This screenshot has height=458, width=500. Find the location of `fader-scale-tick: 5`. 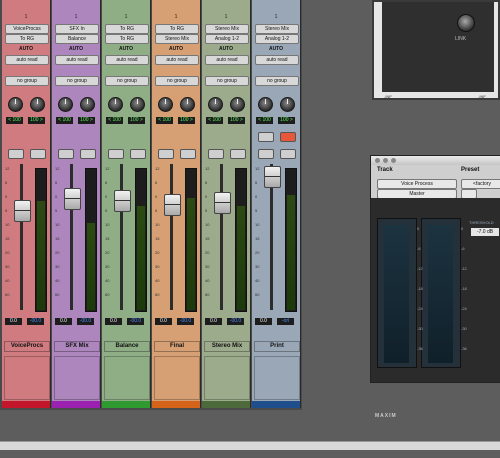

fader-scale-tick: 5 is located at coordinates (6, 210).